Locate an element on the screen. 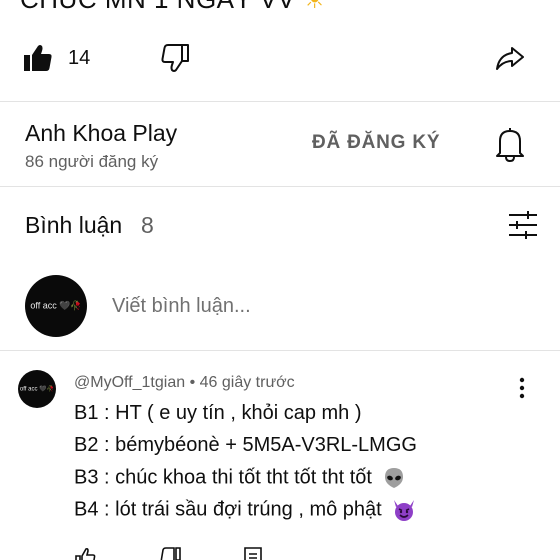  comment-line-text: B3 : chúc khoa thi tốt tht tốt tht tốt is located at coordinates (223, 477).